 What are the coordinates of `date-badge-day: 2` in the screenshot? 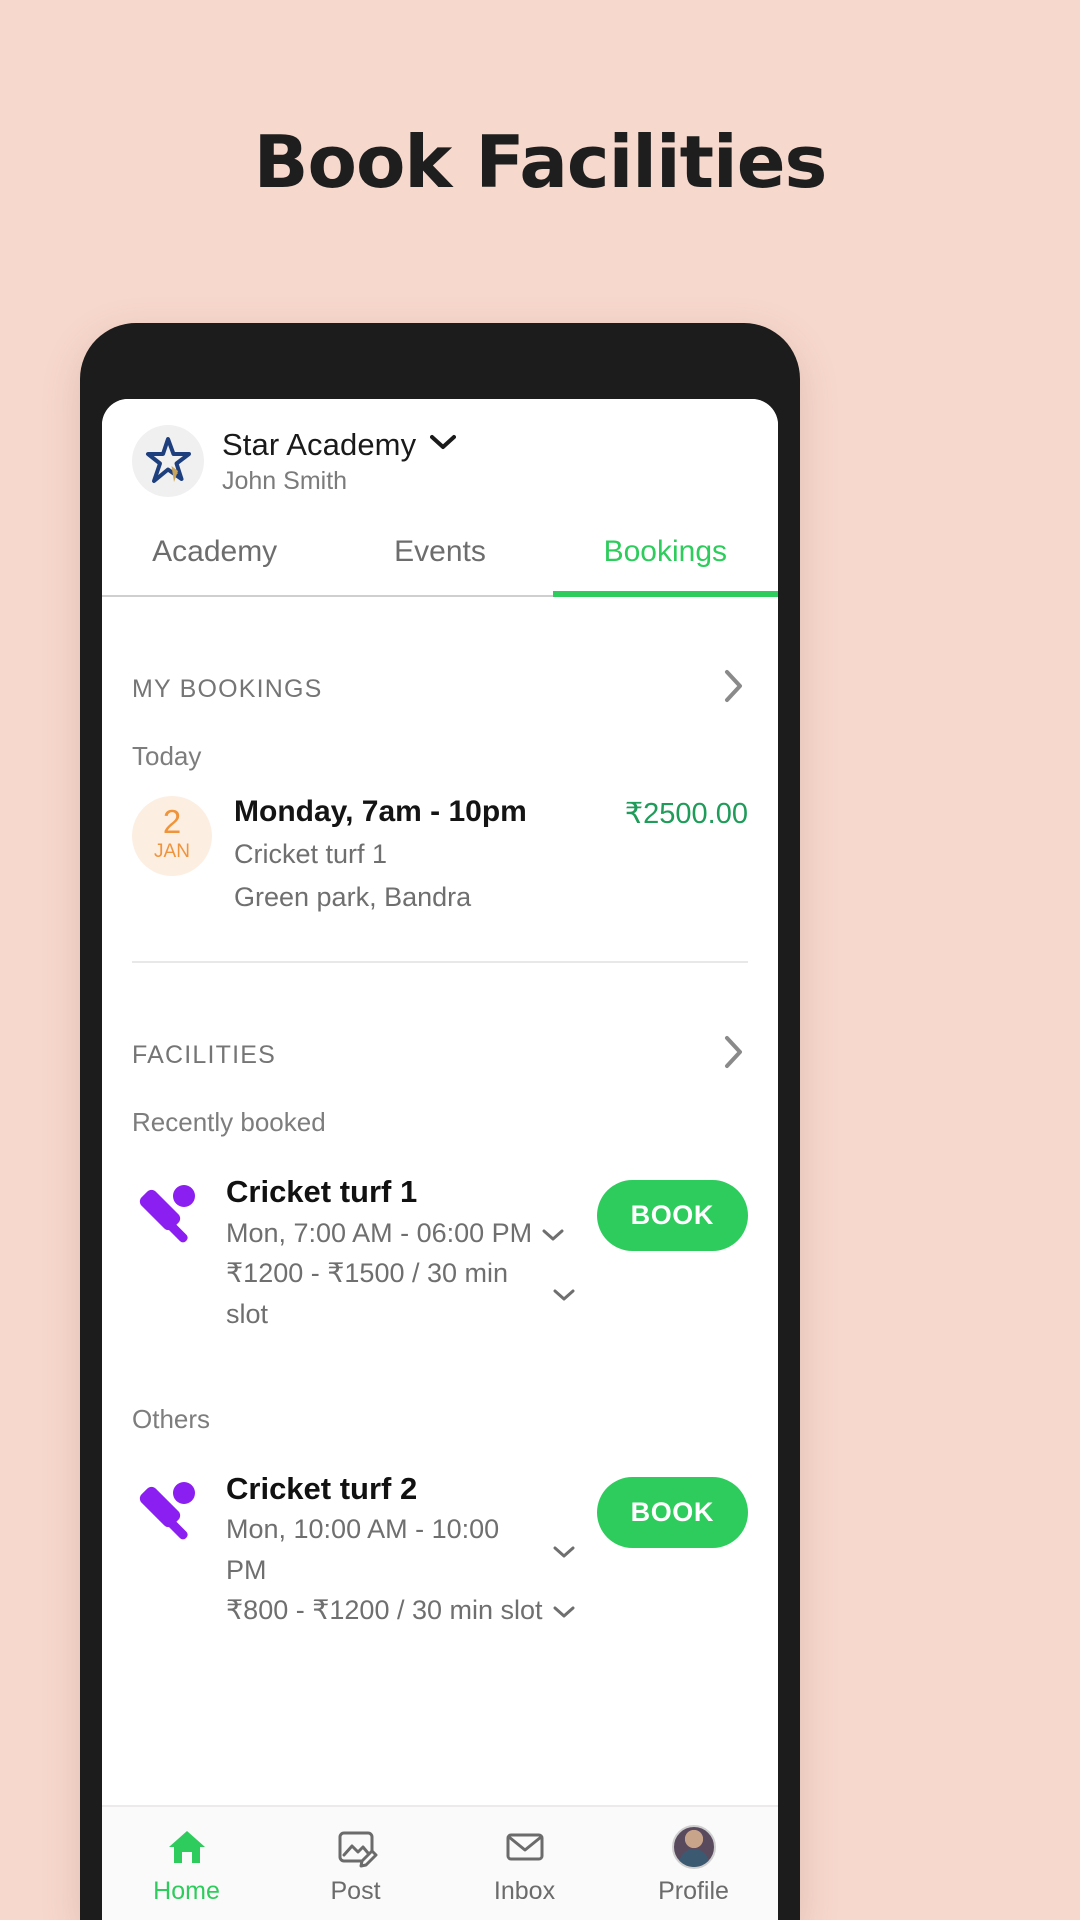 It's located at (172, 822).